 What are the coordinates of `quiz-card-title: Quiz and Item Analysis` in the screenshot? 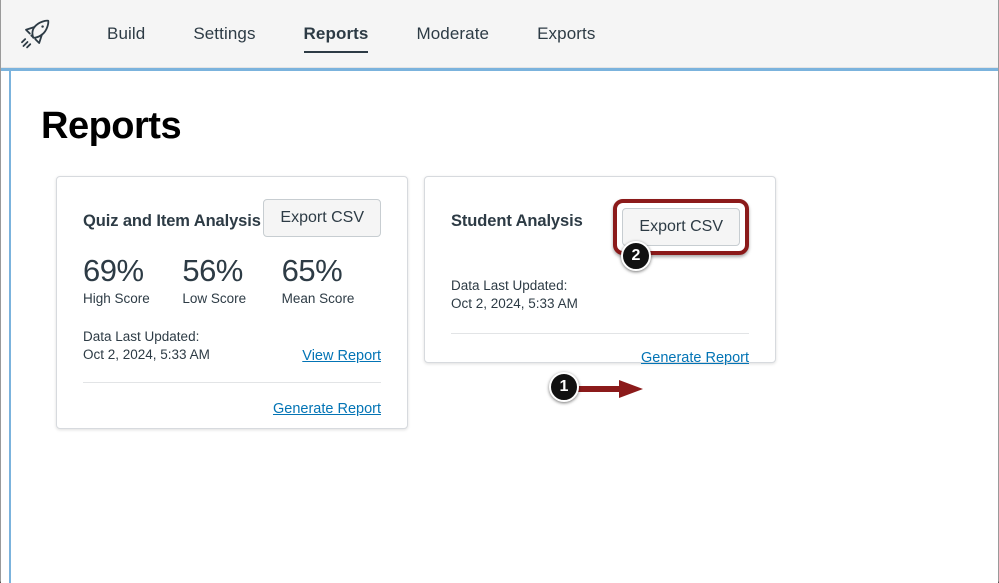 It's located at (172, 221).